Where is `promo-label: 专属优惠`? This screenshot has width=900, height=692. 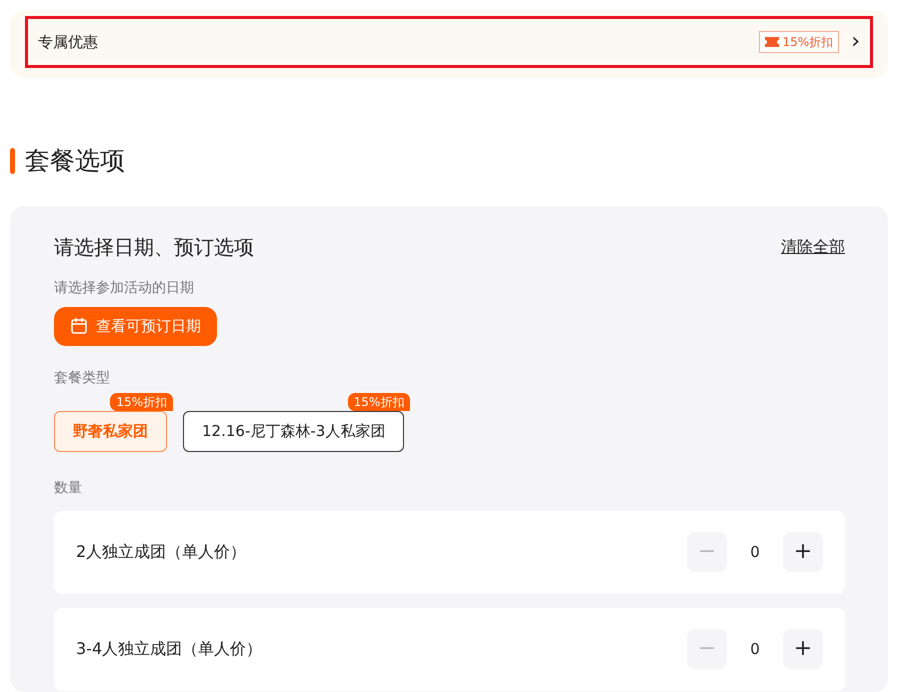
promo-label: 专属优惠 is located at coordinates (68, 42).